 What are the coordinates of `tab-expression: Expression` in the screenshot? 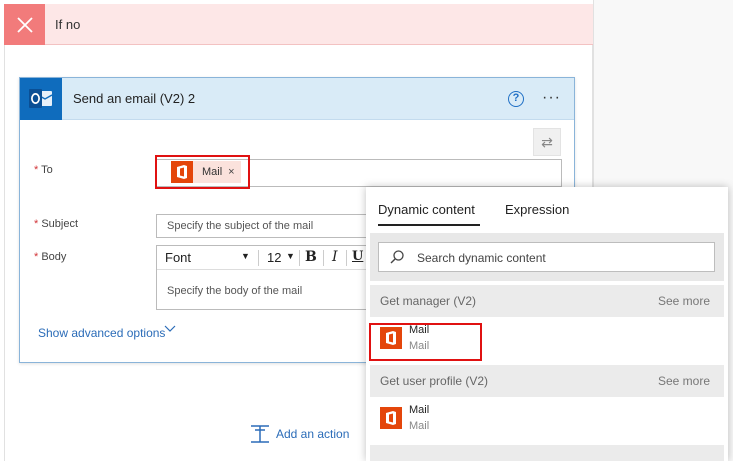 It's located at (537, 209).